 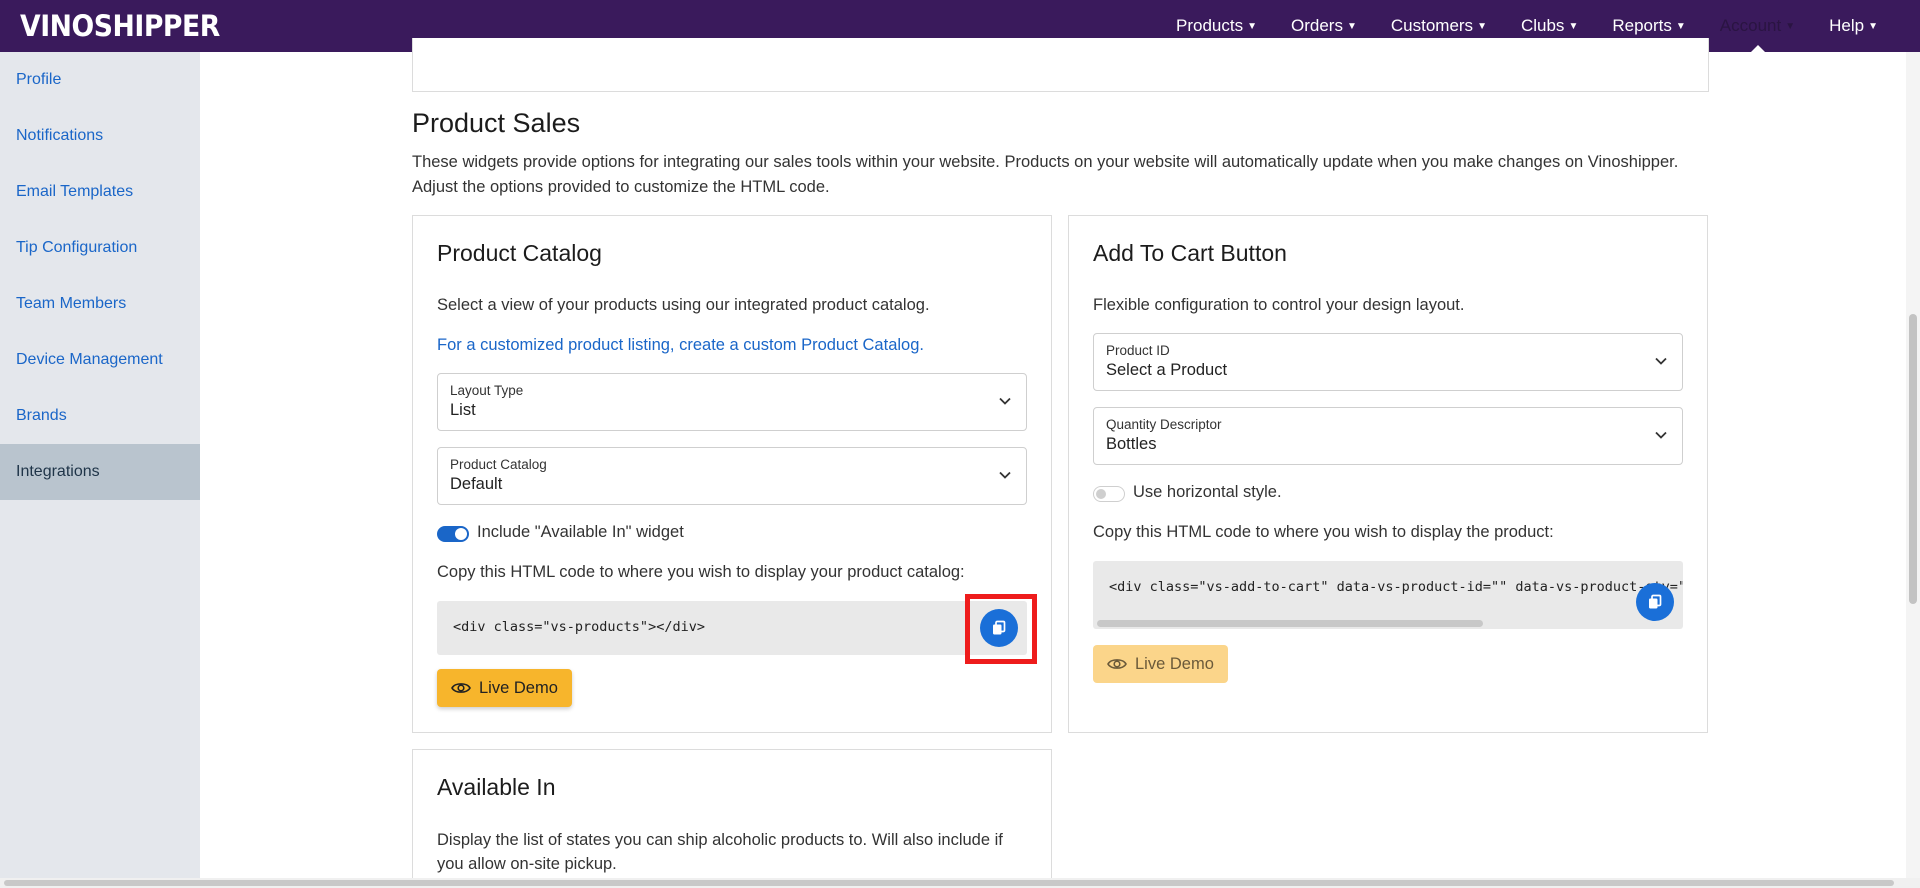 I want to click on layout-type-value: List, so click(x=463, y=410).